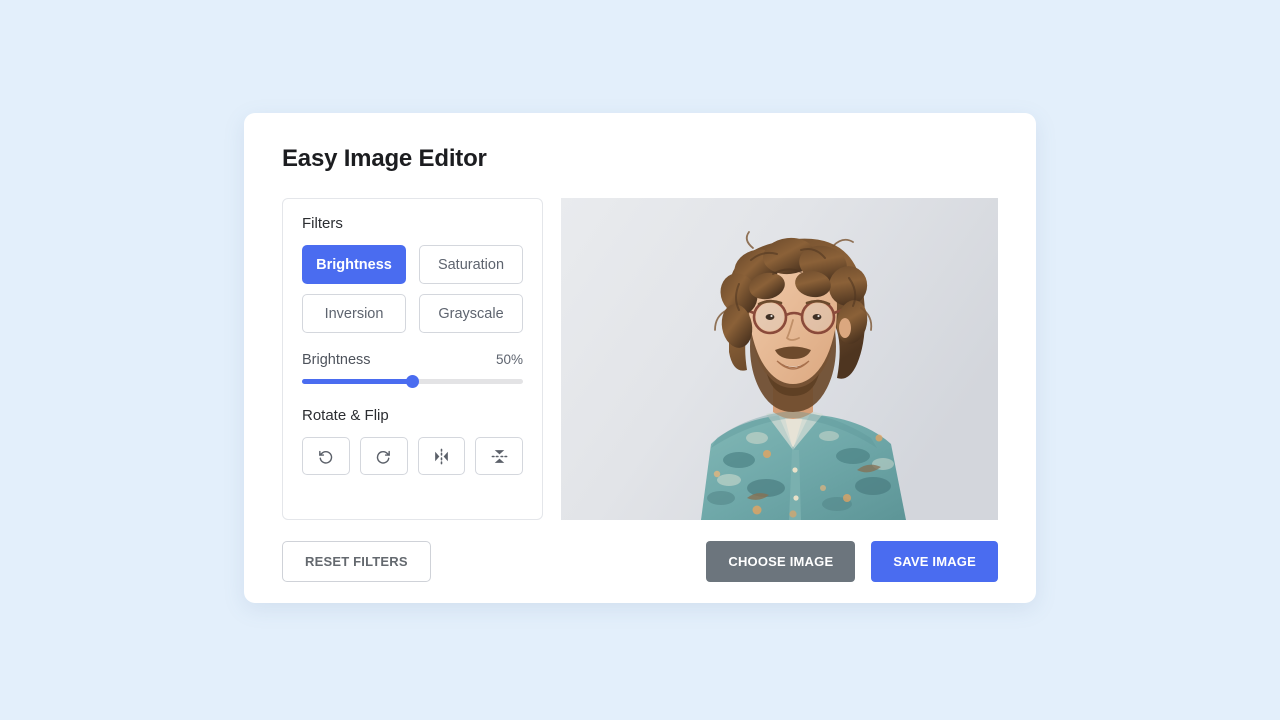  I want to click on rotate-right-icon, so click(383, 456).